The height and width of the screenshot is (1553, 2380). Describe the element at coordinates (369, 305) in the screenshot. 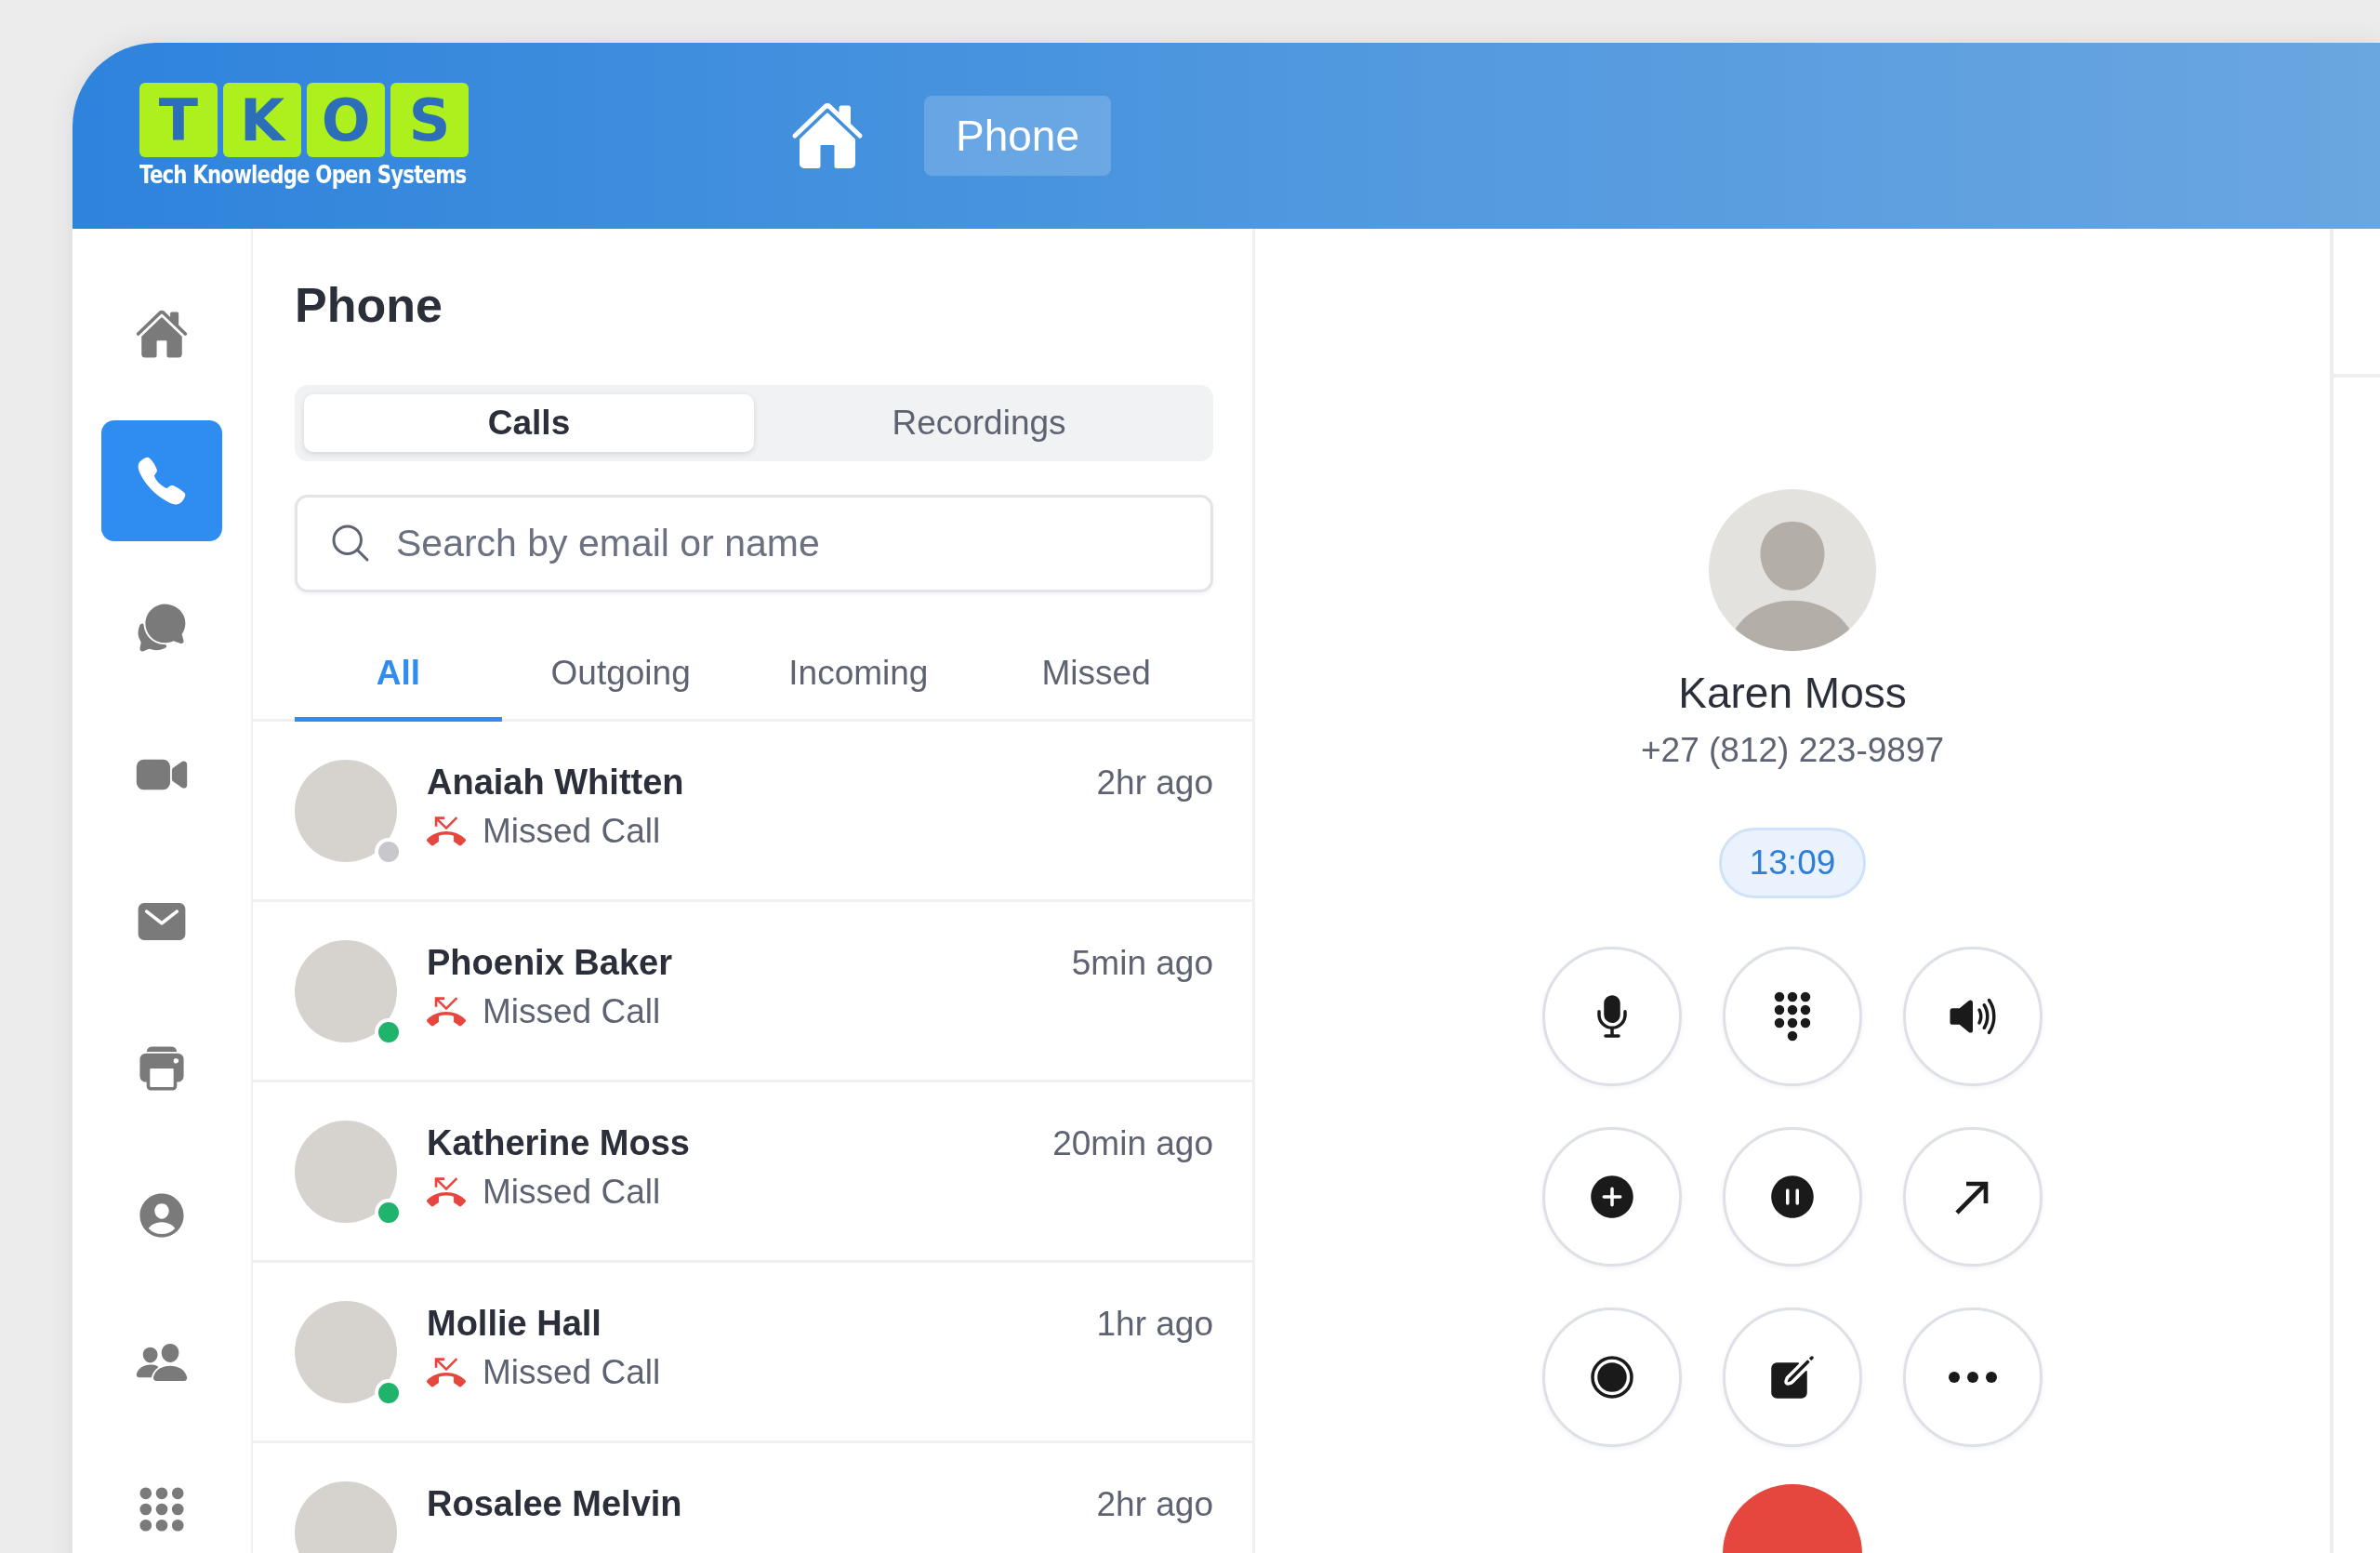

I see `panel-title: Phone` at that location.